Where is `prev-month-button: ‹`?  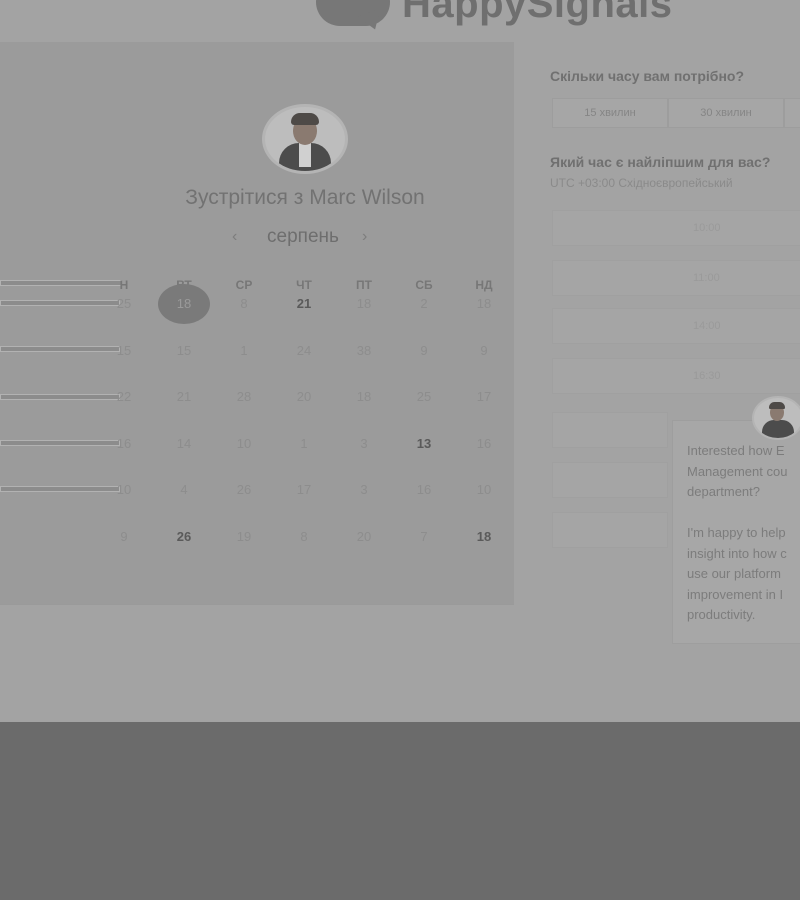
prev-month-button: ‹ is located at coordinates (234, 237).